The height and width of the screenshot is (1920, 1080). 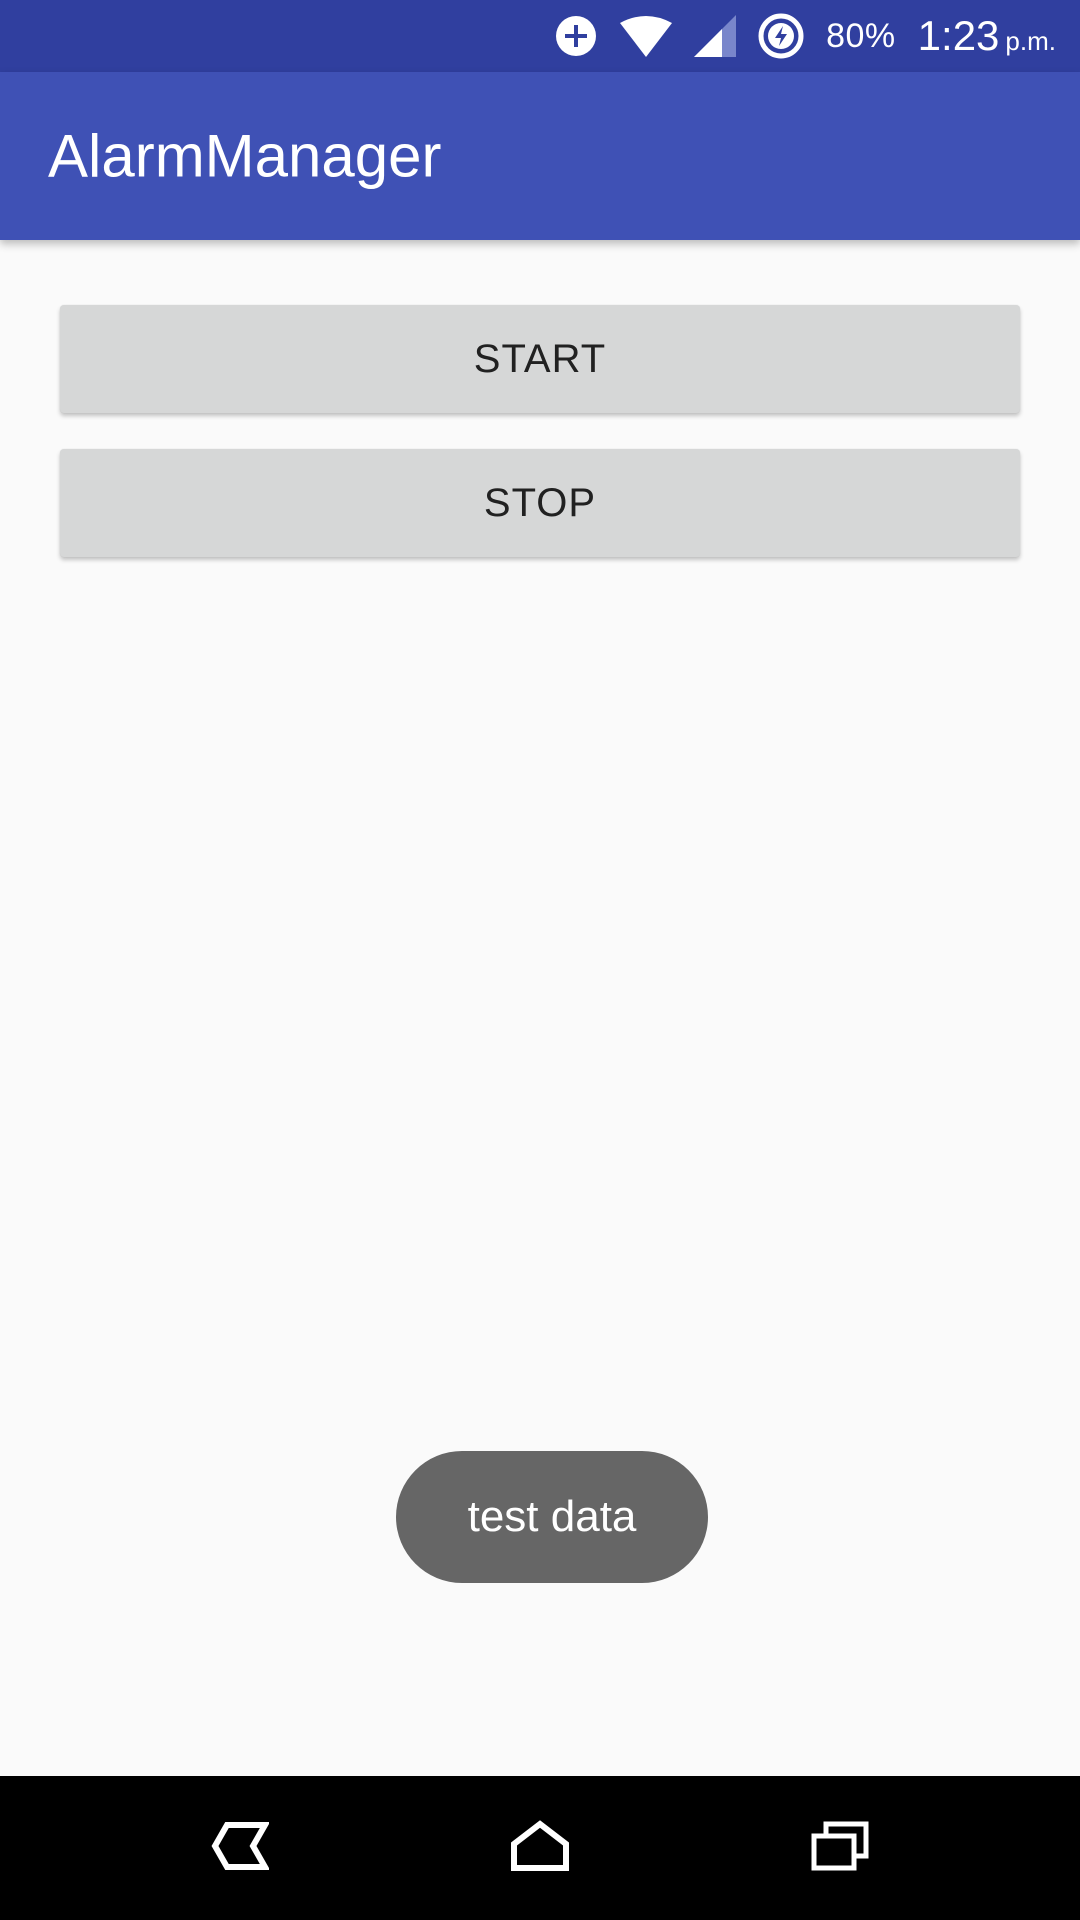 I want to click on nav-bar, so click(x=540, y=1848).